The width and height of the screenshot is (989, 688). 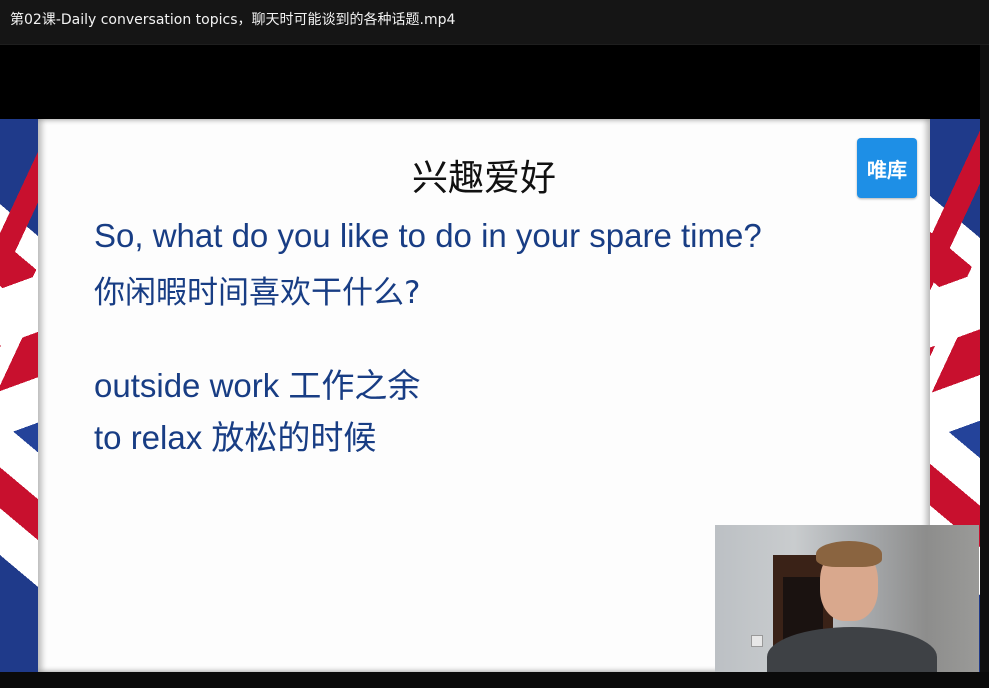 What do you see at coordinates (757, 641) in the screenshot?
I see `webcam-wall-switch` at bounding box center [757, 641].